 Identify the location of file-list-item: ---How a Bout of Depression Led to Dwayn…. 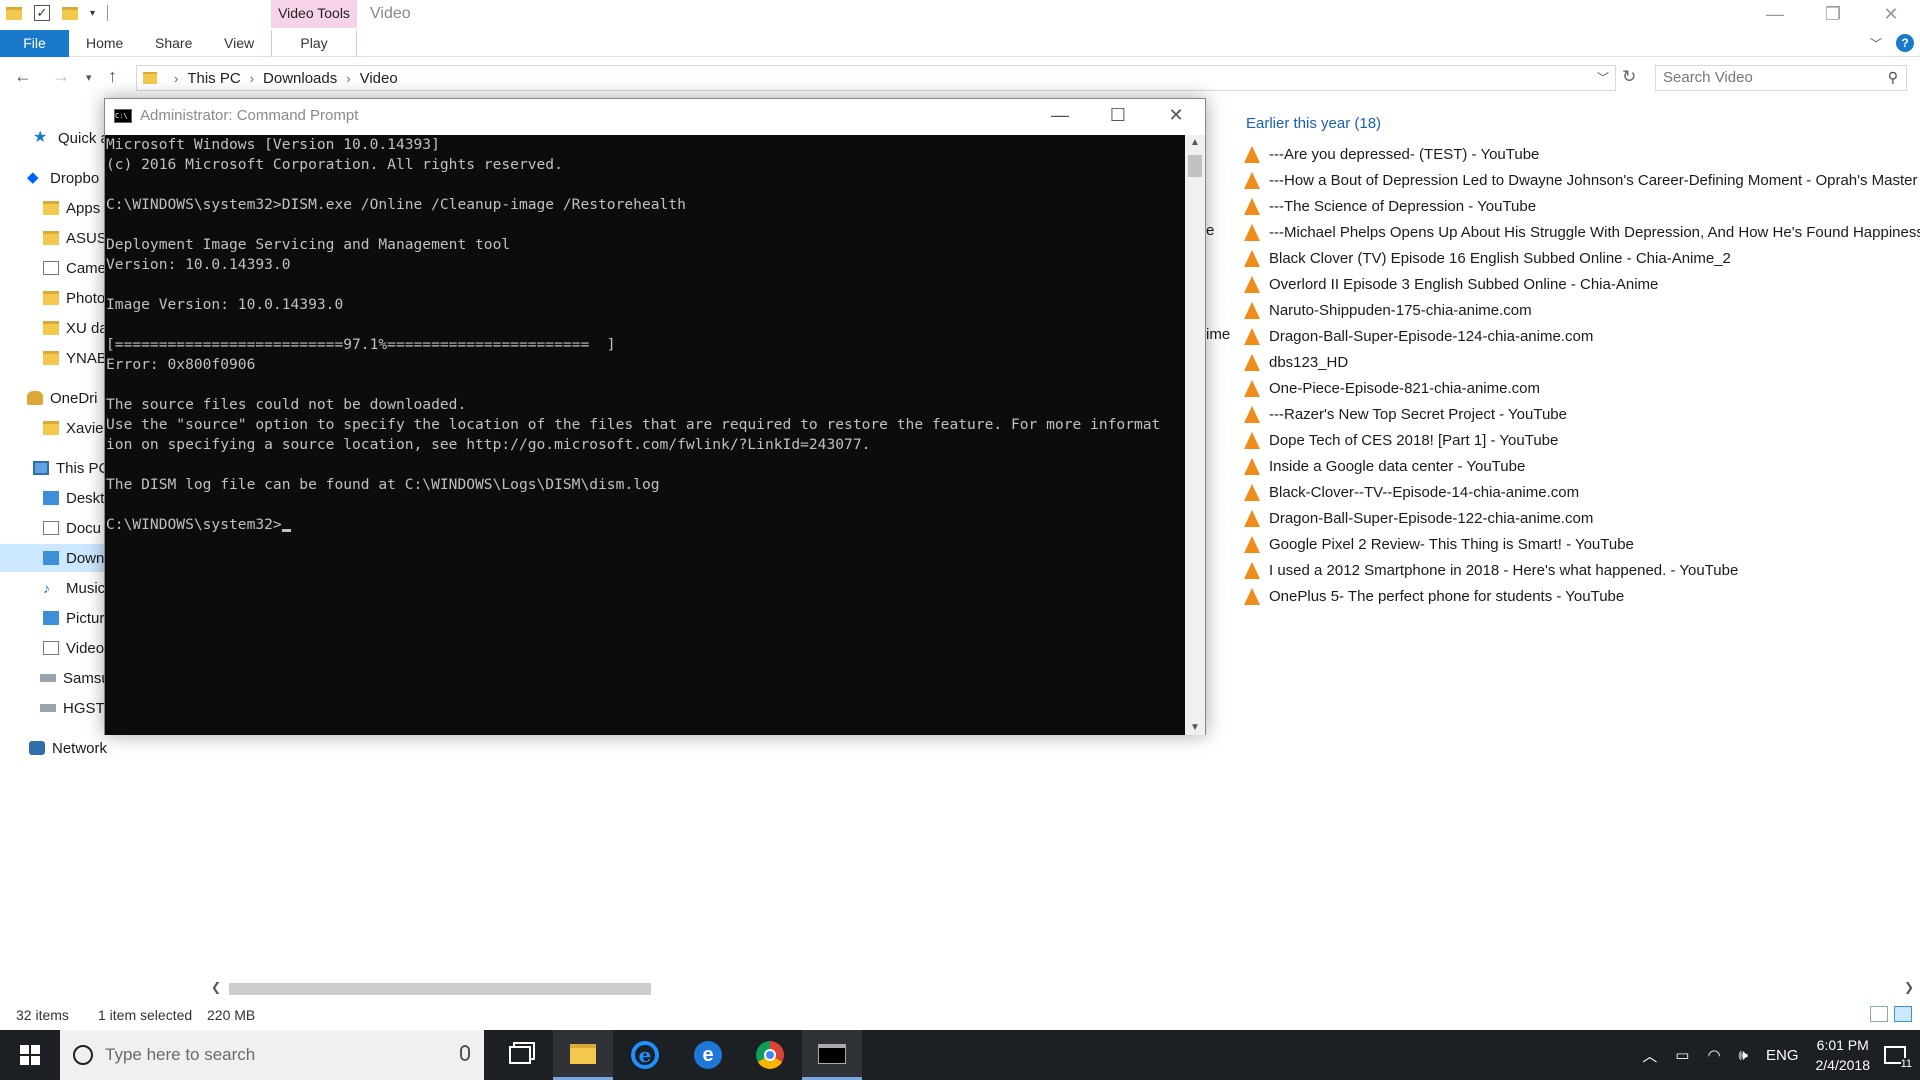
(1582, 180).